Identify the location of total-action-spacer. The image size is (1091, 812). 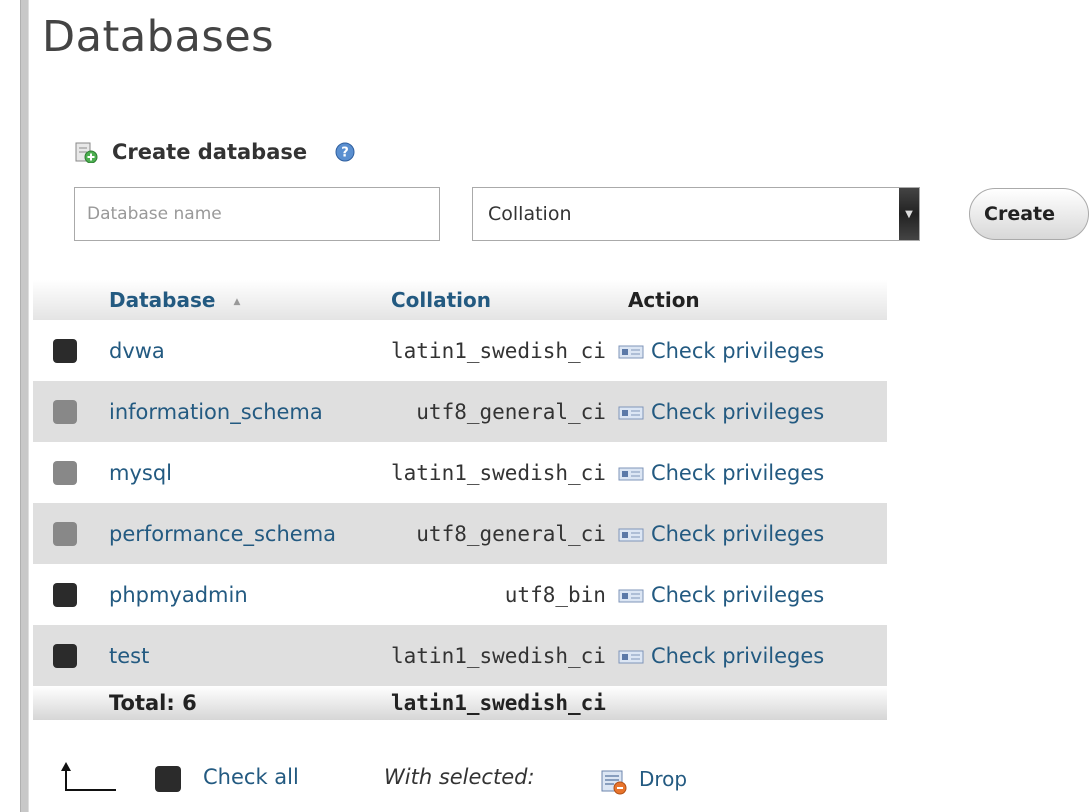
(752, 703).